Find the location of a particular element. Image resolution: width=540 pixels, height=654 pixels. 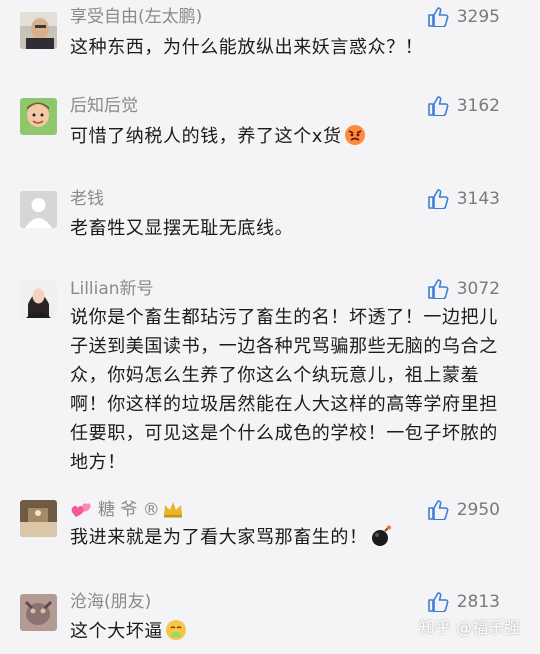

comment-username: 糖 爷 ® is located at coordinates (127, 511).